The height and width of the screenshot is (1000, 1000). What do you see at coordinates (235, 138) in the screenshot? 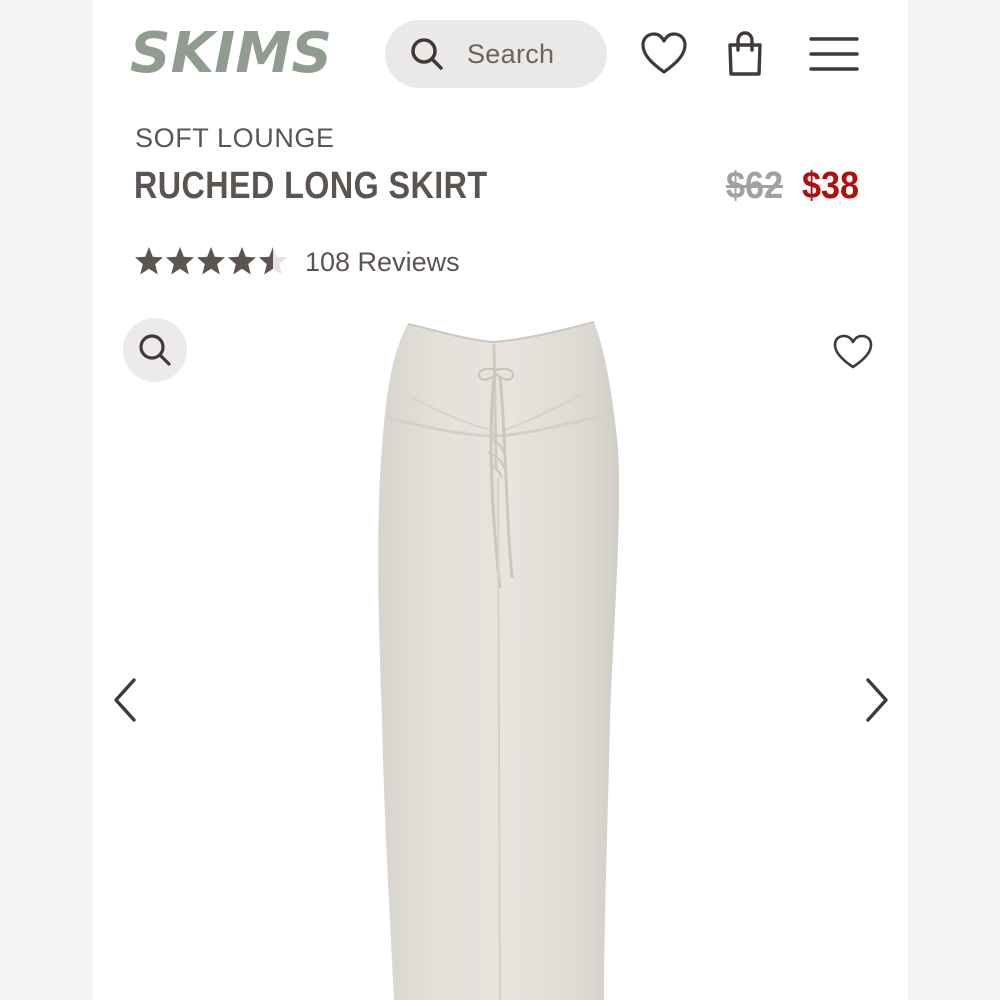
I see `product-category: SOFT LOUNGE` at bounding box center [235, 138].